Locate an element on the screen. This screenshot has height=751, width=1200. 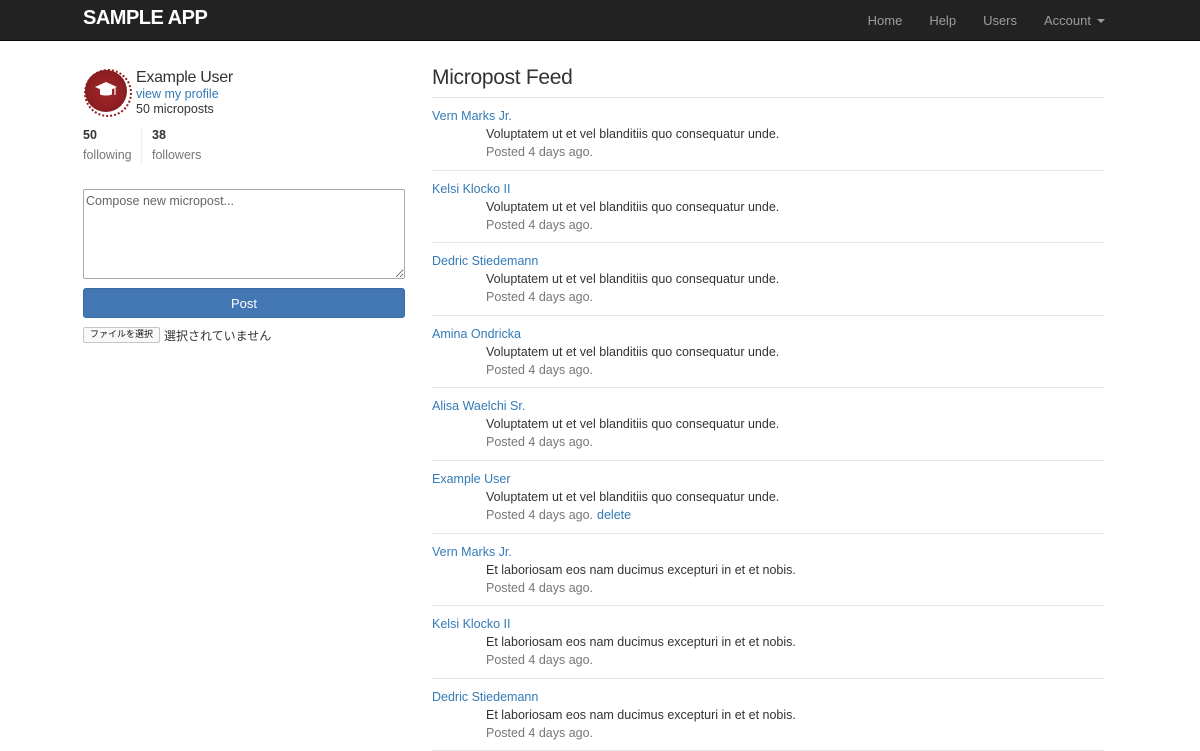
nav-account-label: Account is located at coordinates (1067, 20).